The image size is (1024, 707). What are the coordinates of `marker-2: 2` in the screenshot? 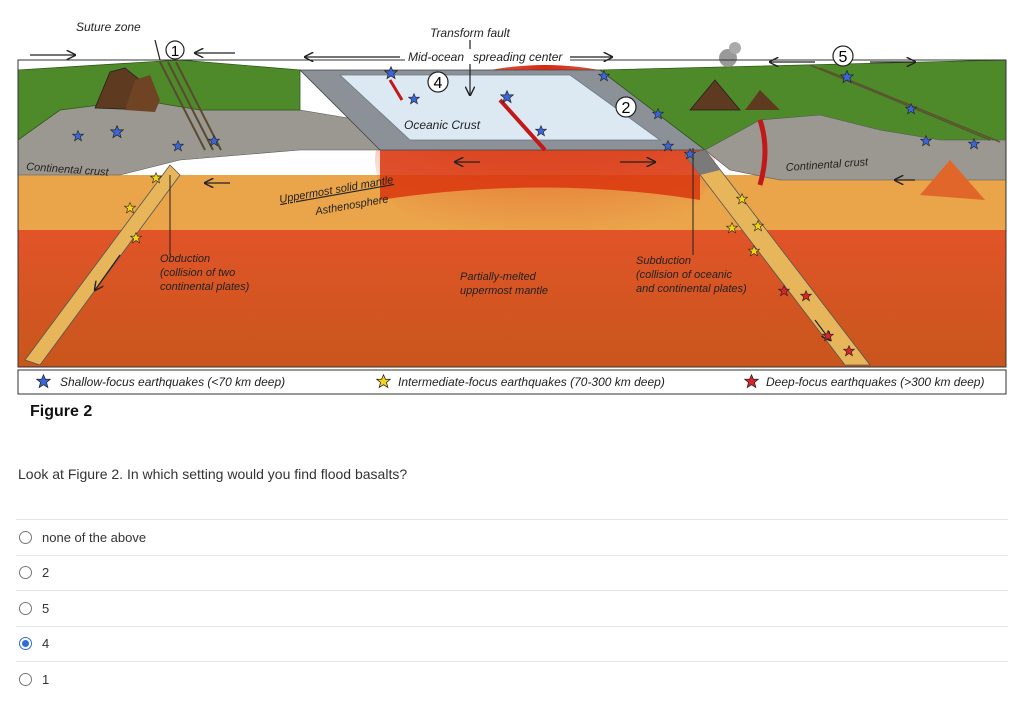 It's located at (626, 108).